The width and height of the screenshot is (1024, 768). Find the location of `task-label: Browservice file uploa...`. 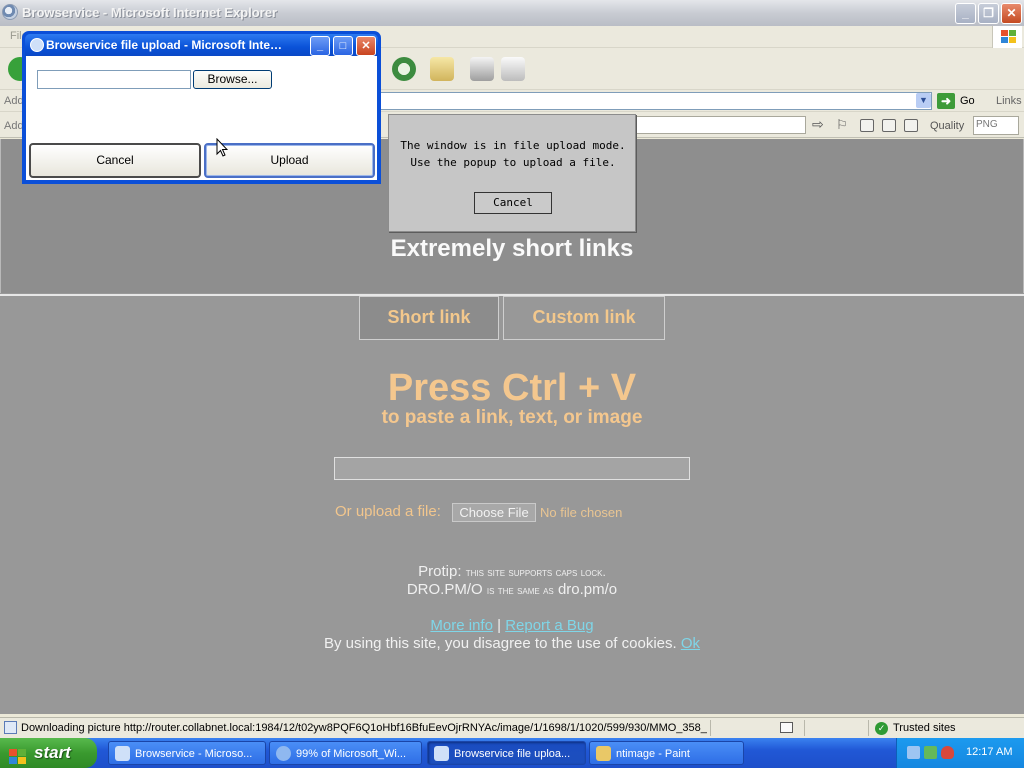

task-label: Browservice file uploa... is located at coordinates (512, 754).